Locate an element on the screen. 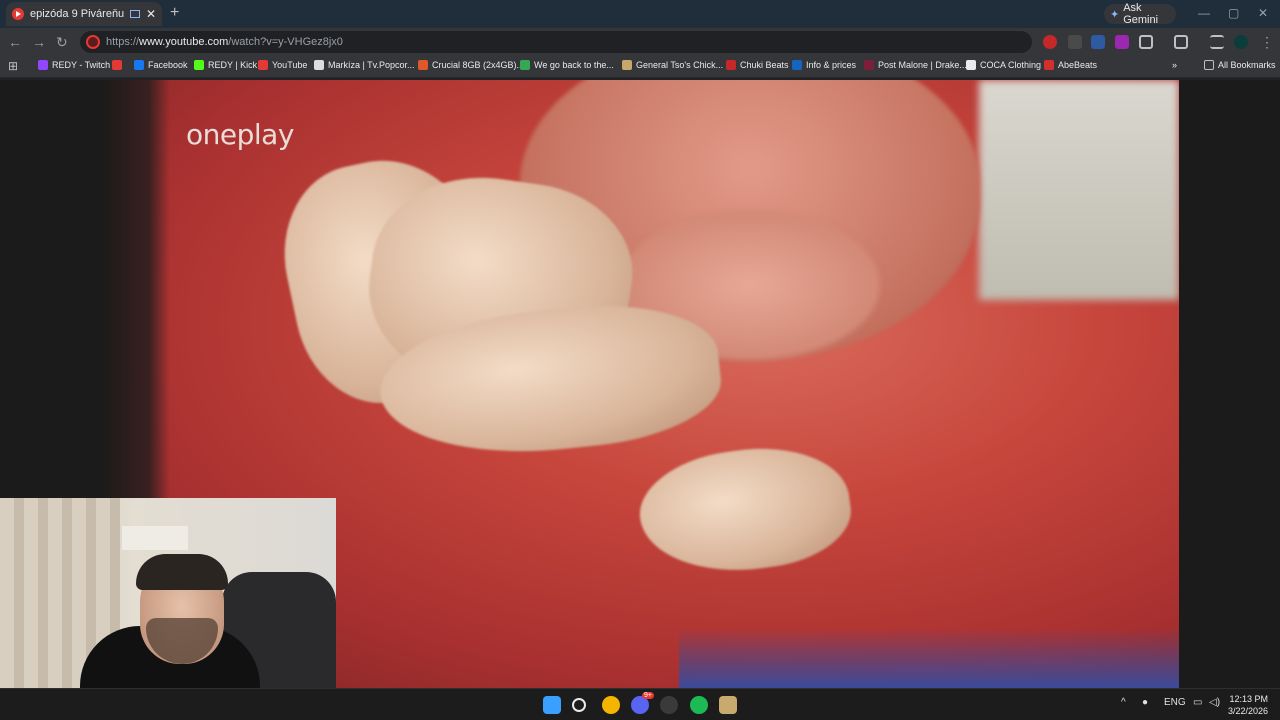 The image size is (1280, 720). gemini-icon: ✦ is located at coordinates (1115, 14).